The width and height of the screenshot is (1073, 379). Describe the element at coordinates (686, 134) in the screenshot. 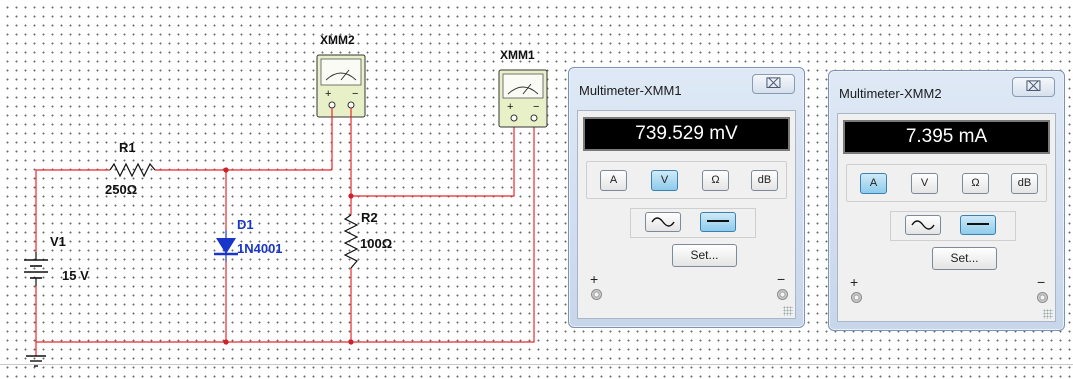

I see `reading-display: 739.529 mV` at that location.